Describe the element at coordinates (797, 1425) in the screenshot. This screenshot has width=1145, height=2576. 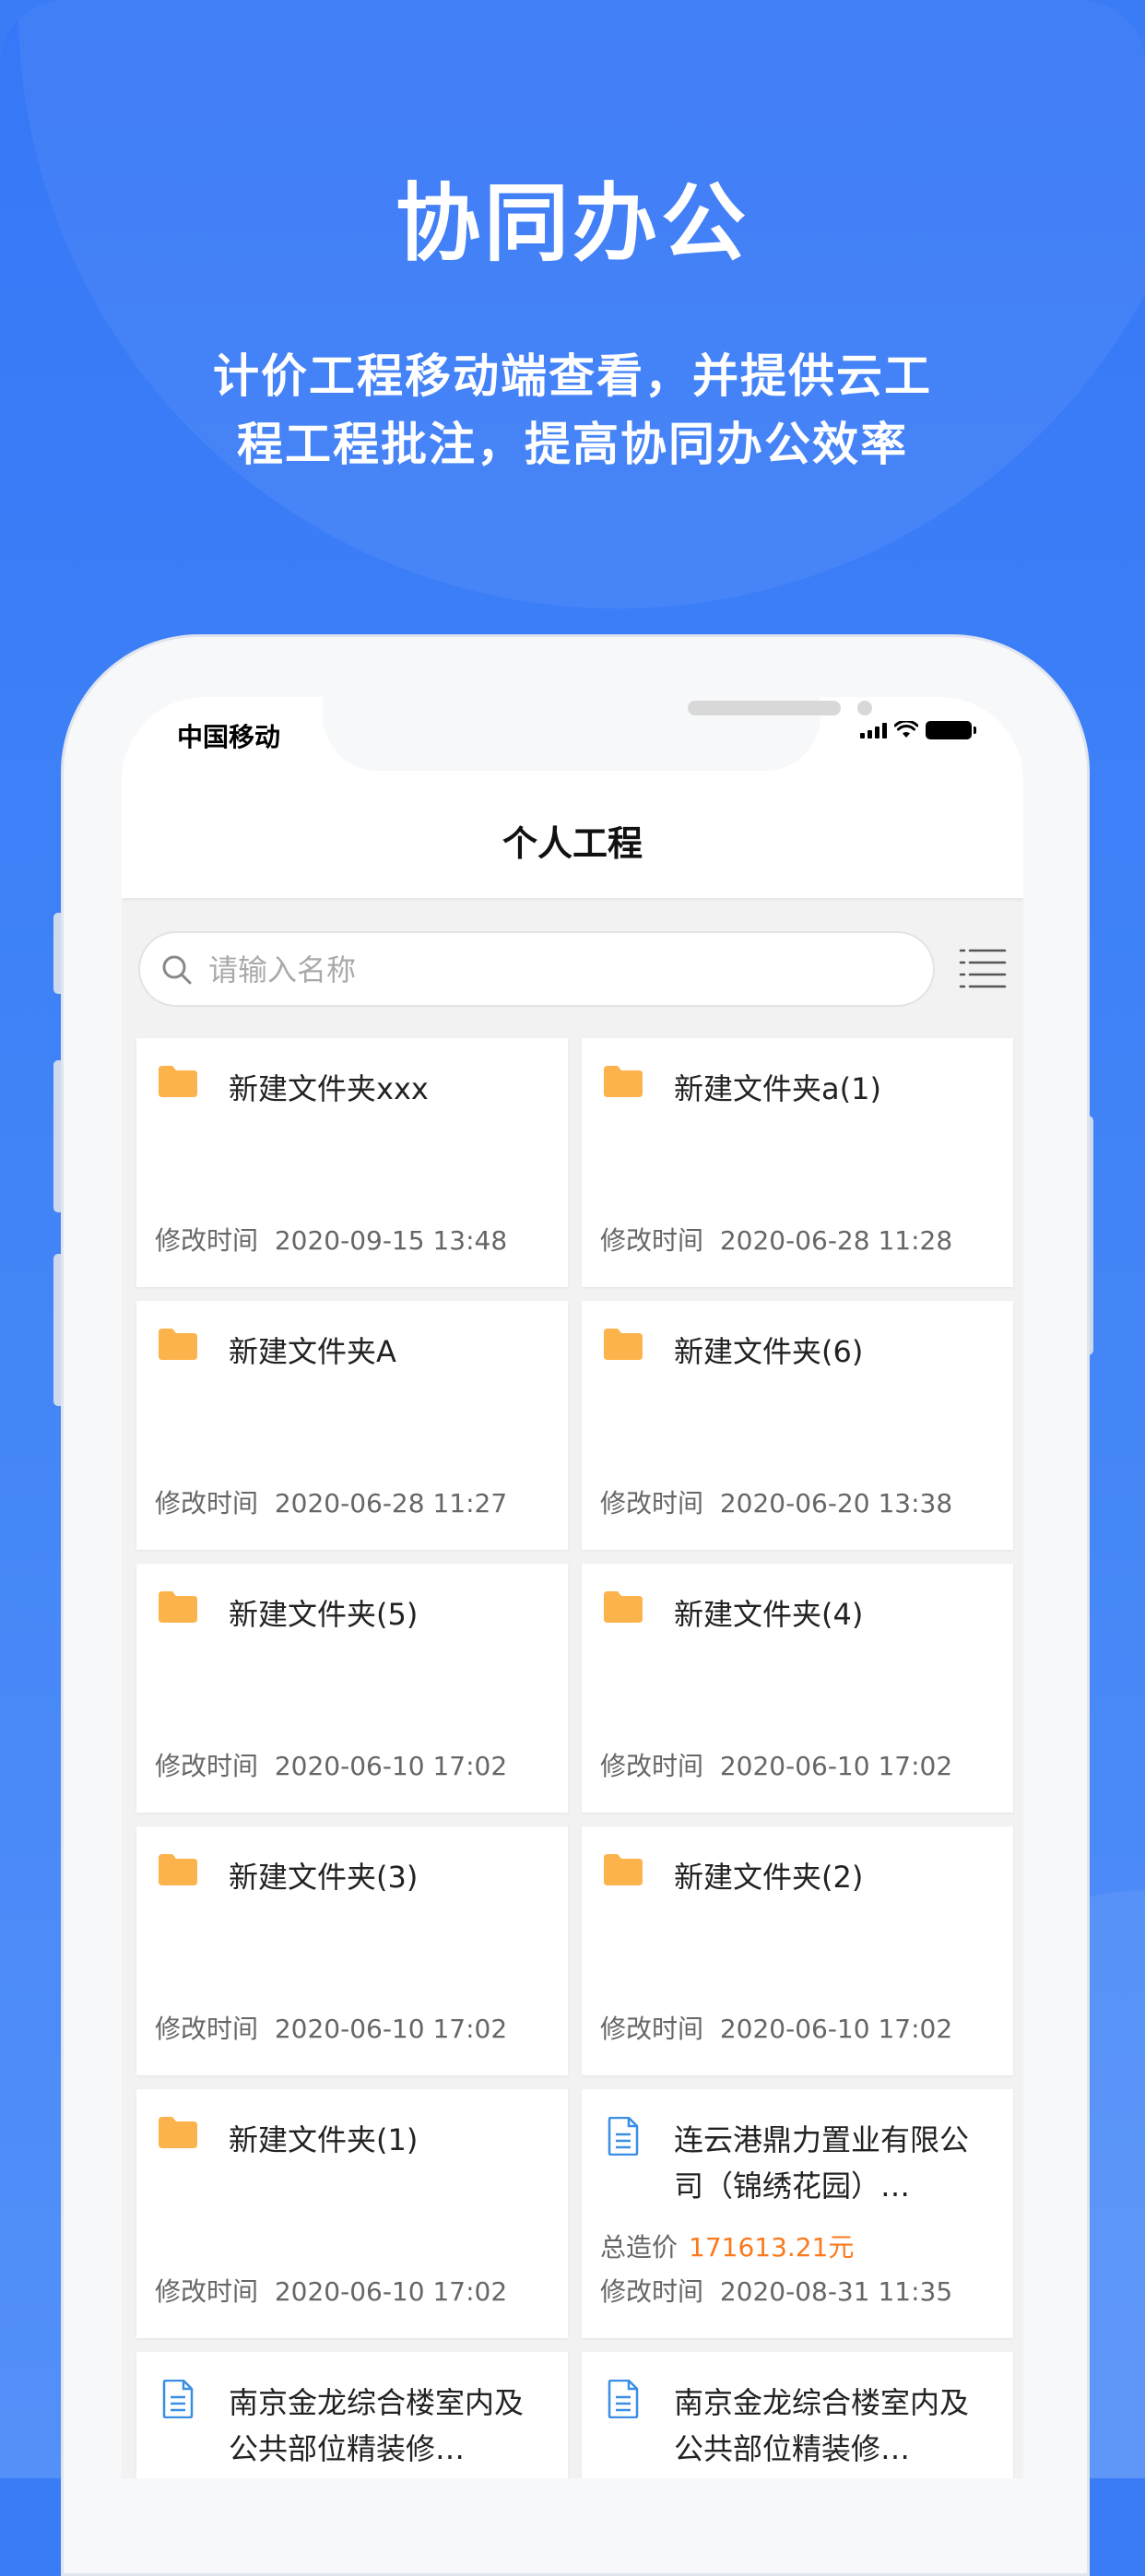
I see `folder-card: 新建文件夹(6) 修改时间 2020-06-20 13:38` at that location.